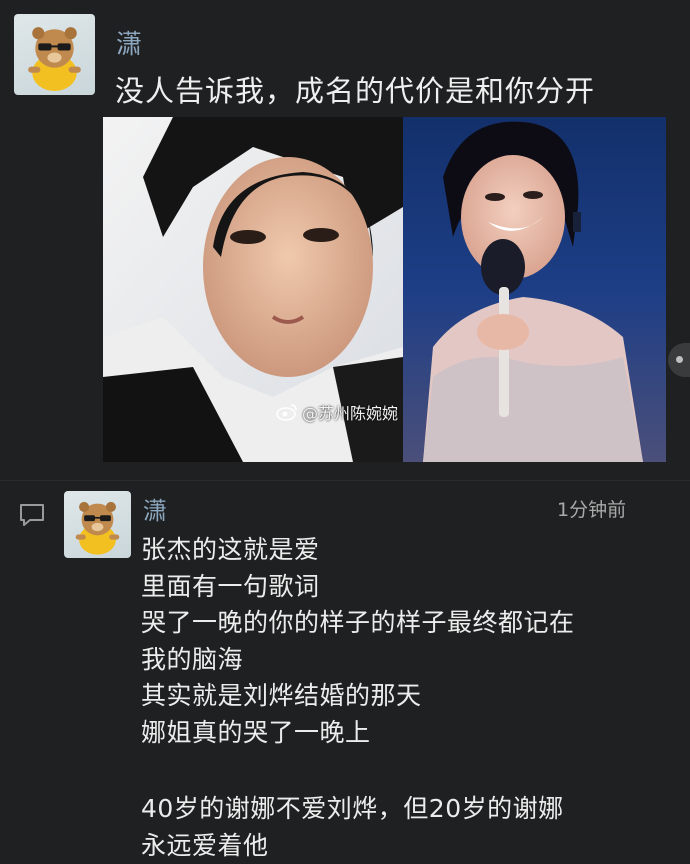 The image size is (690, 864). Describe the element at coordinates (358, 550) in the screenshot. I see `comment-line: 张杰的这就是爱` at that location.